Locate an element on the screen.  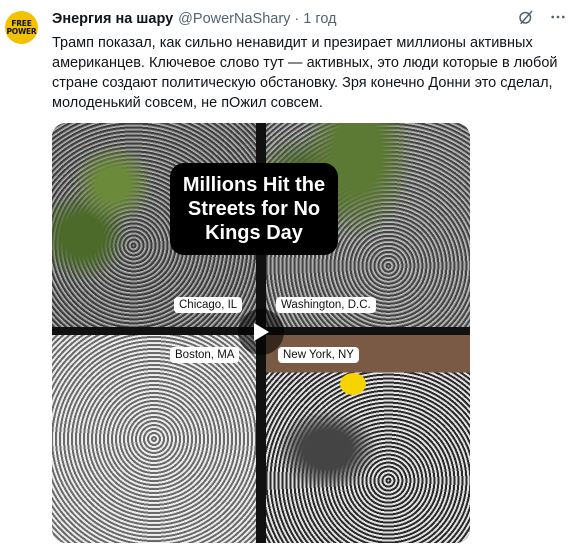
tweet-header: Энергия на шару @PowerNaShary · 1 год is located at coordinates (194, 19).